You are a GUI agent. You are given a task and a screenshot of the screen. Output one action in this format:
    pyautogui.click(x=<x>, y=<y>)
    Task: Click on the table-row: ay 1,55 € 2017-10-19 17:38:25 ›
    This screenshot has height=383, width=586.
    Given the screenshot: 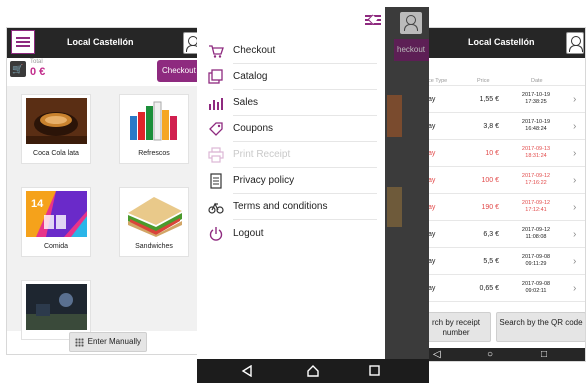 What is the action you would take?
    pyautogui.click(x=503, y=100)
    